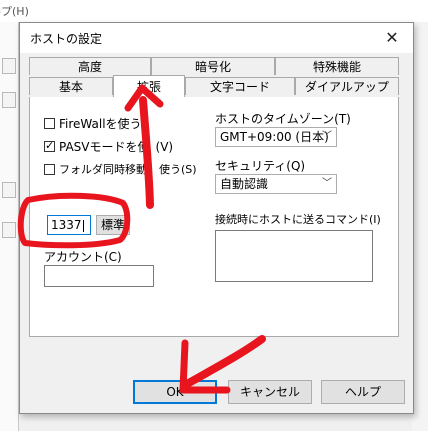 This screenshot has height=431, width=428. Describe the element at coordinates (49, 169) in the screenshot. I see `sync-move-checkbox-box` at that location.